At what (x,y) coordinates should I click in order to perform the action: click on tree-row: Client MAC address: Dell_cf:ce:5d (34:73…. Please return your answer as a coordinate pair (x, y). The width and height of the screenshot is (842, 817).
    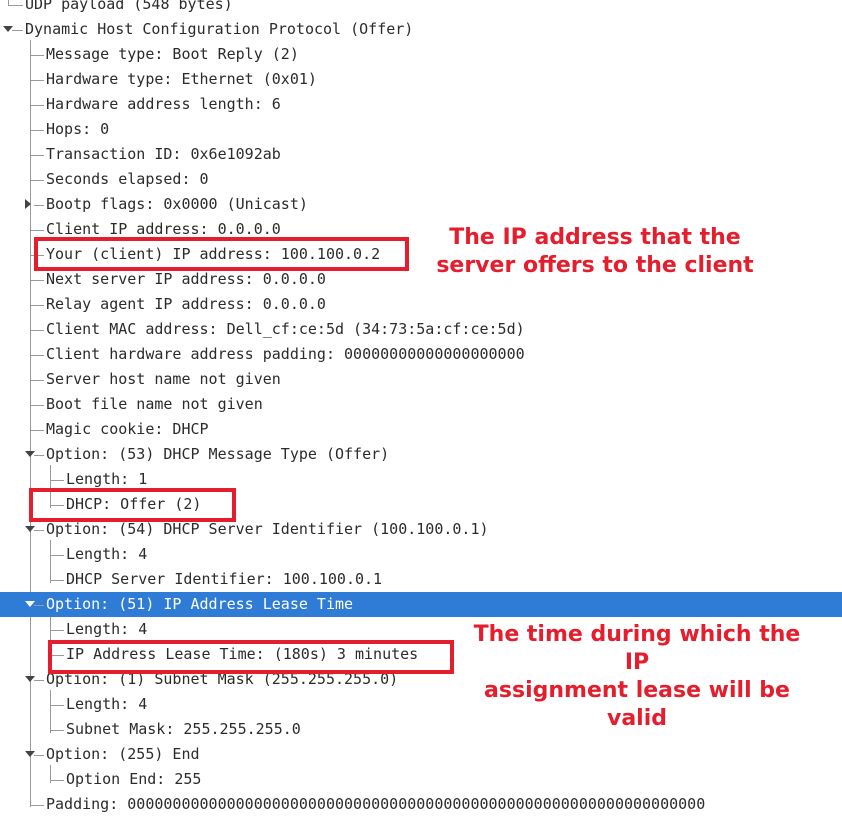
    Looking at the image, I should click on (421, 329).